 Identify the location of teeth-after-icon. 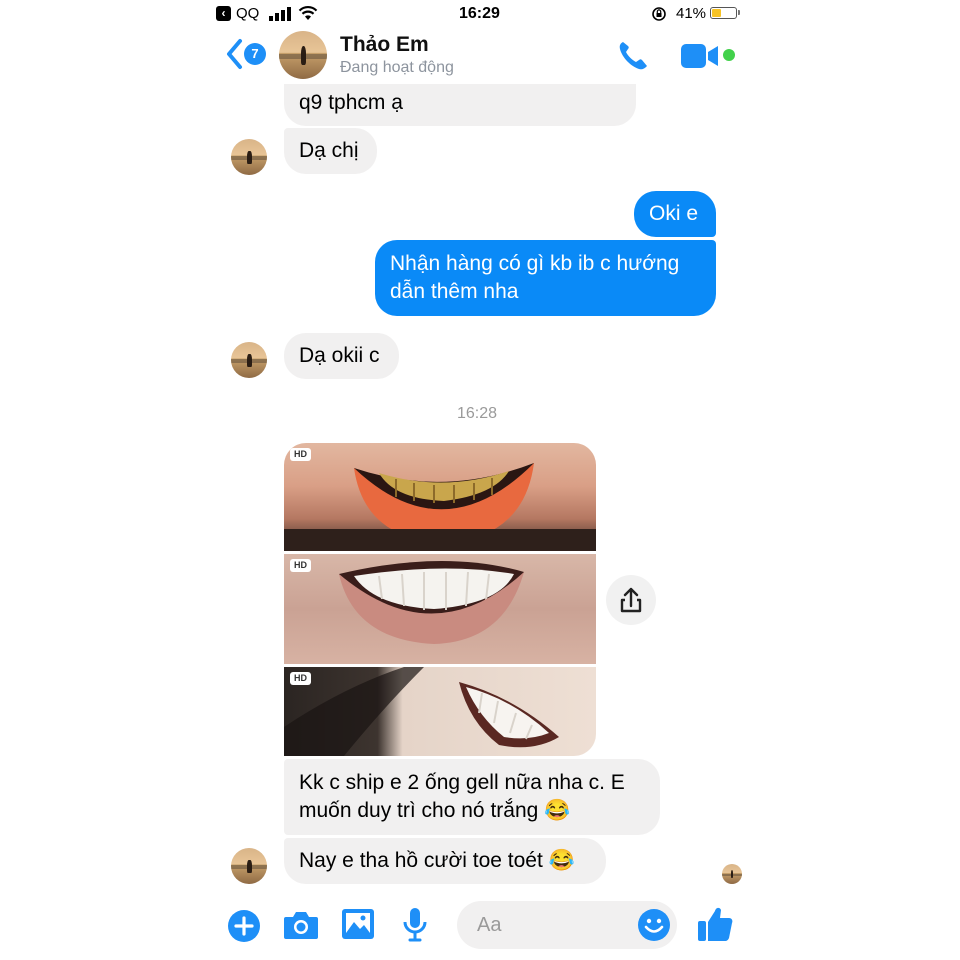
(431, 602).